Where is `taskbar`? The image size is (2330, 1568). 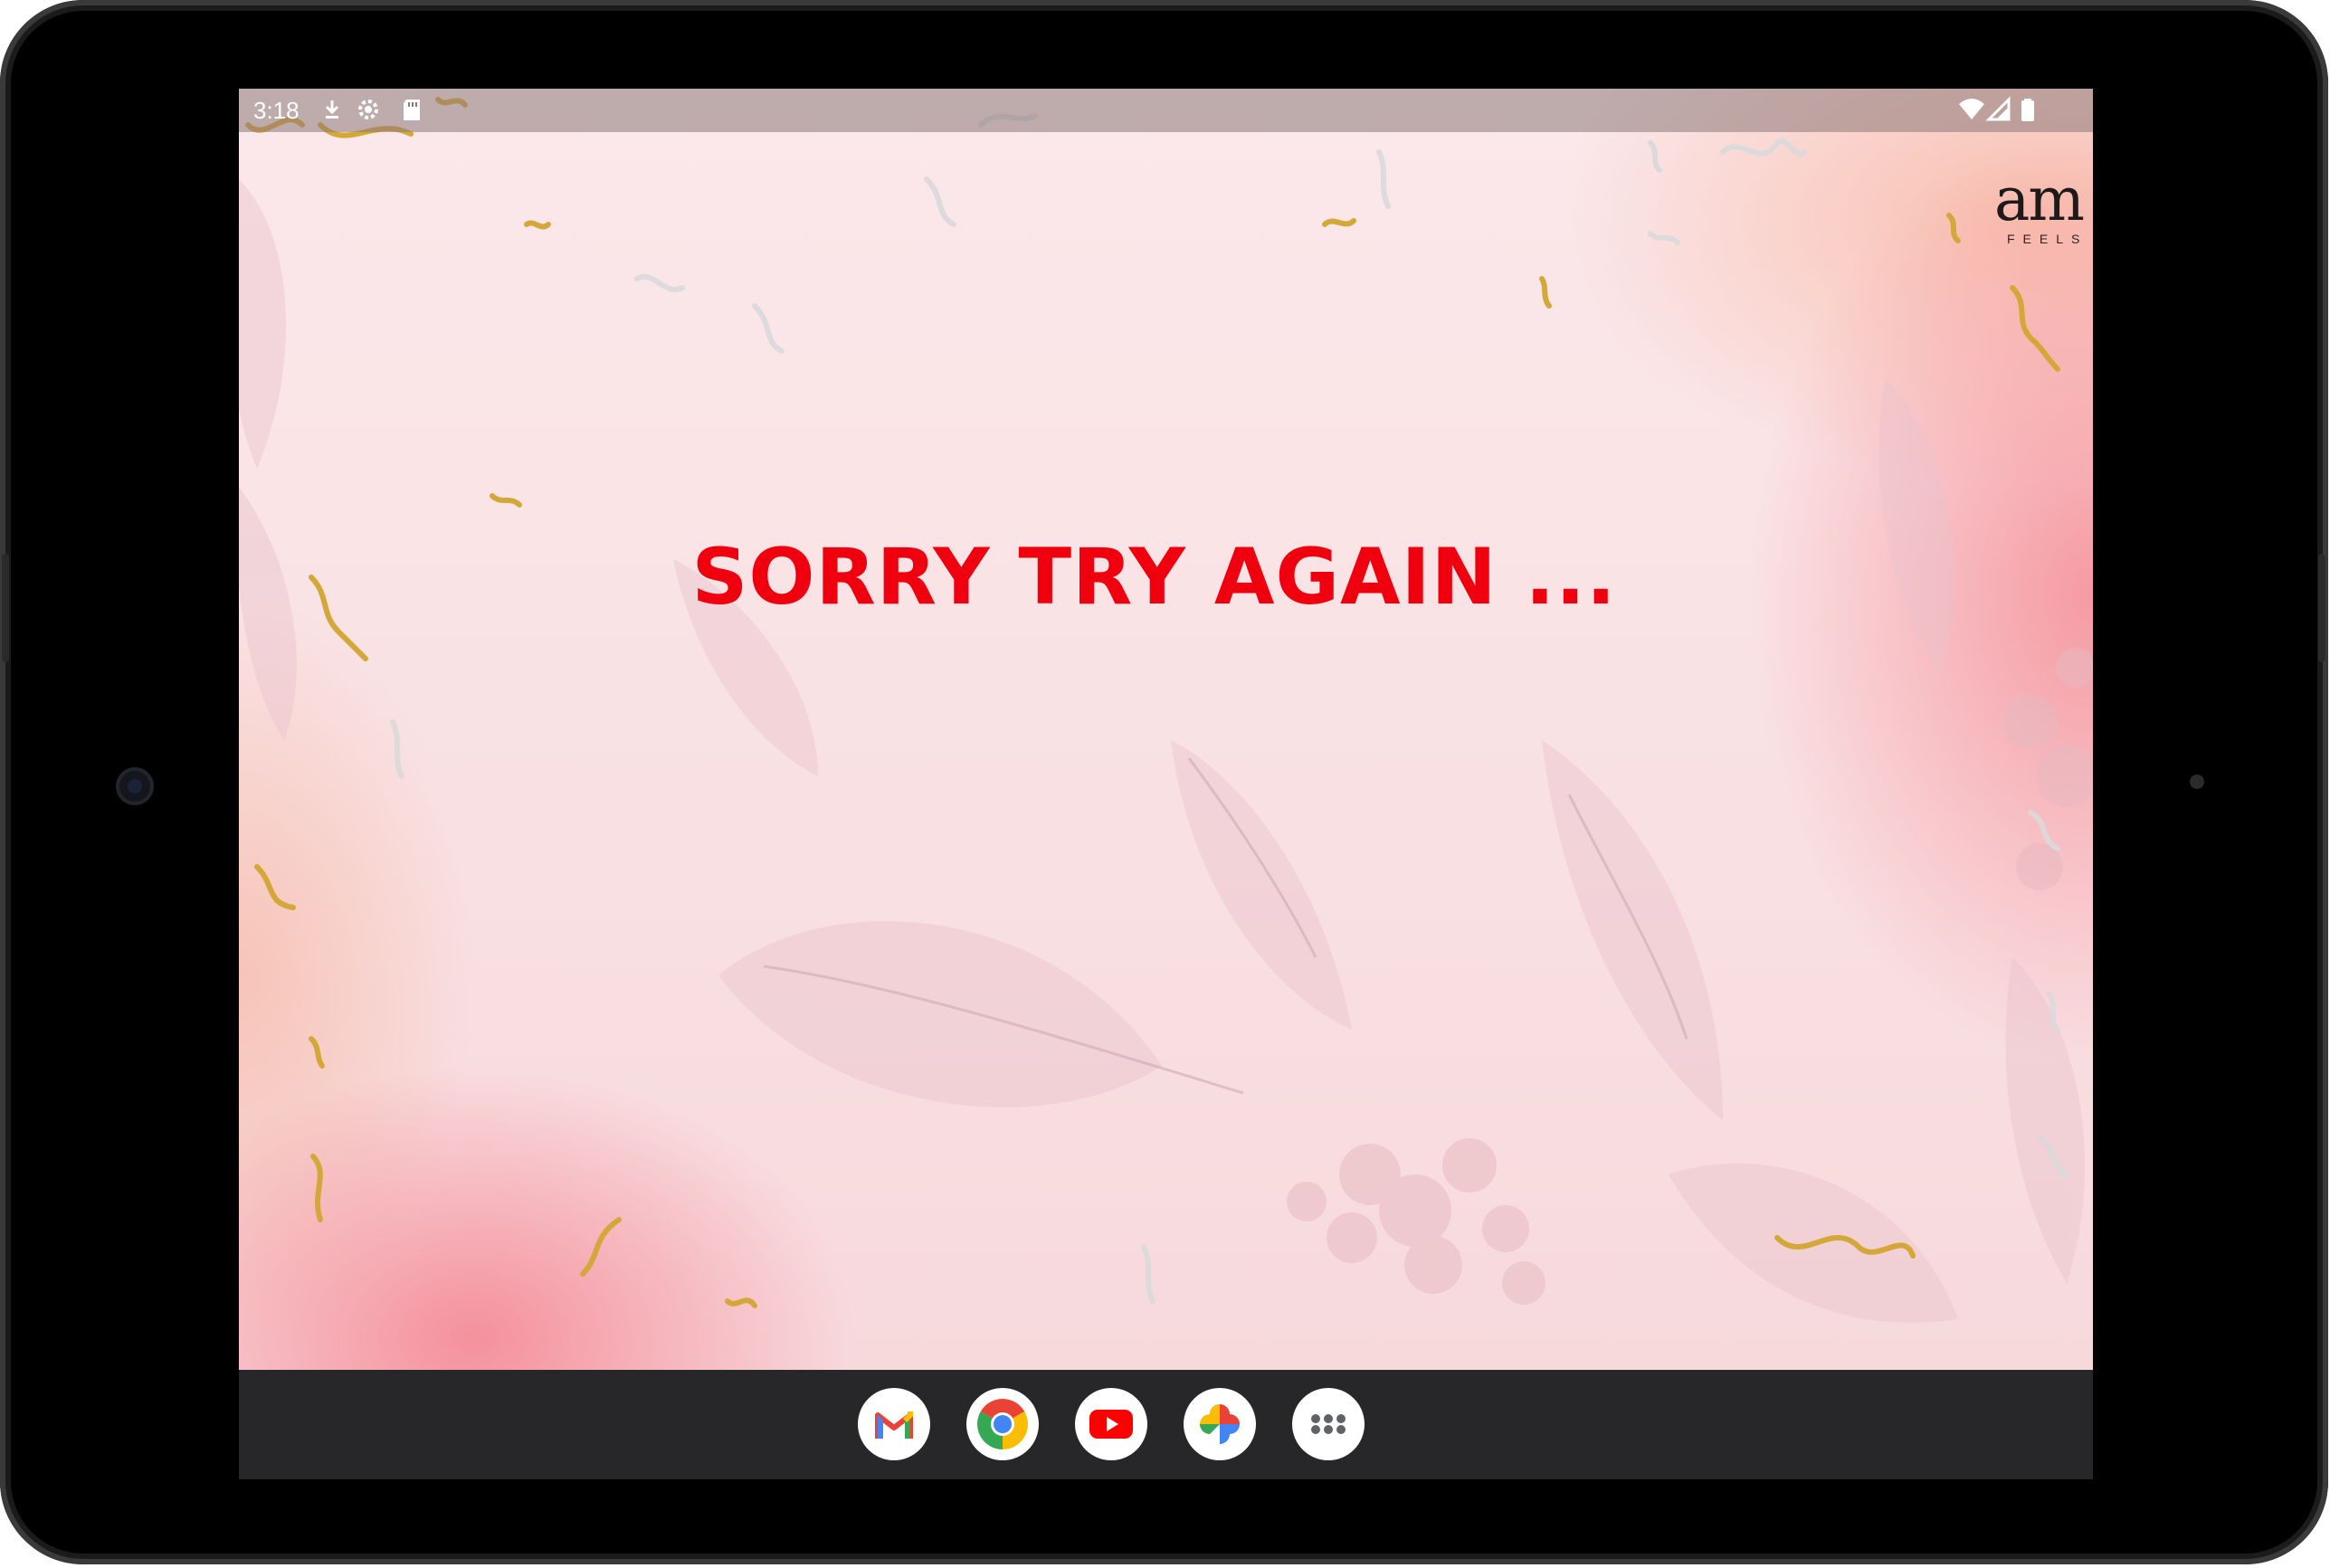 taskbar is located at coordinates (1166, 1425).